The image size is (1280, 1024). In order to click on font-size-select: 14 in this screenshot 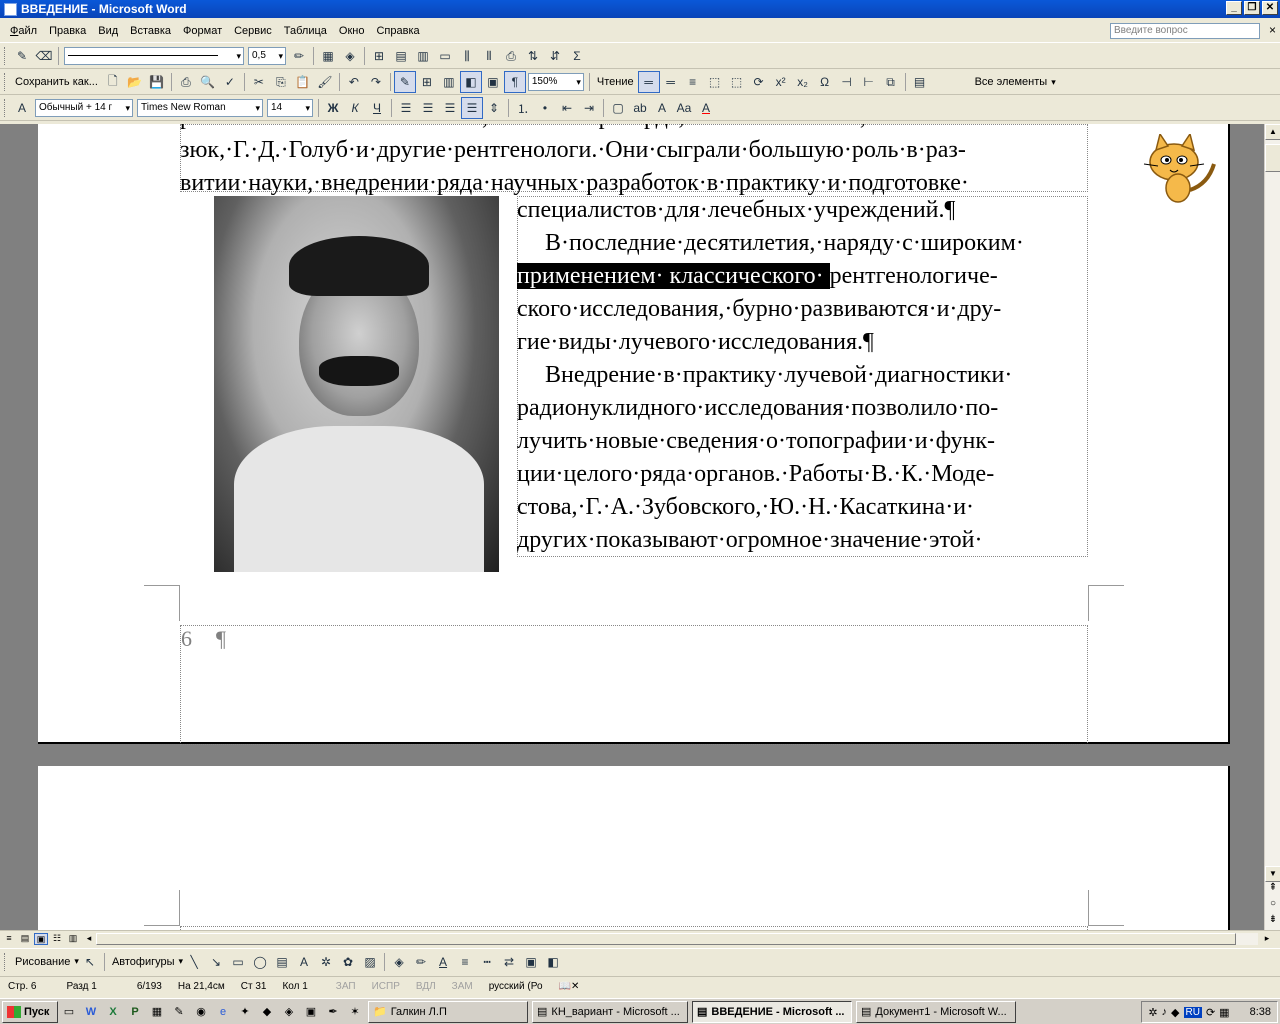, I will do `click(290, 108)`.